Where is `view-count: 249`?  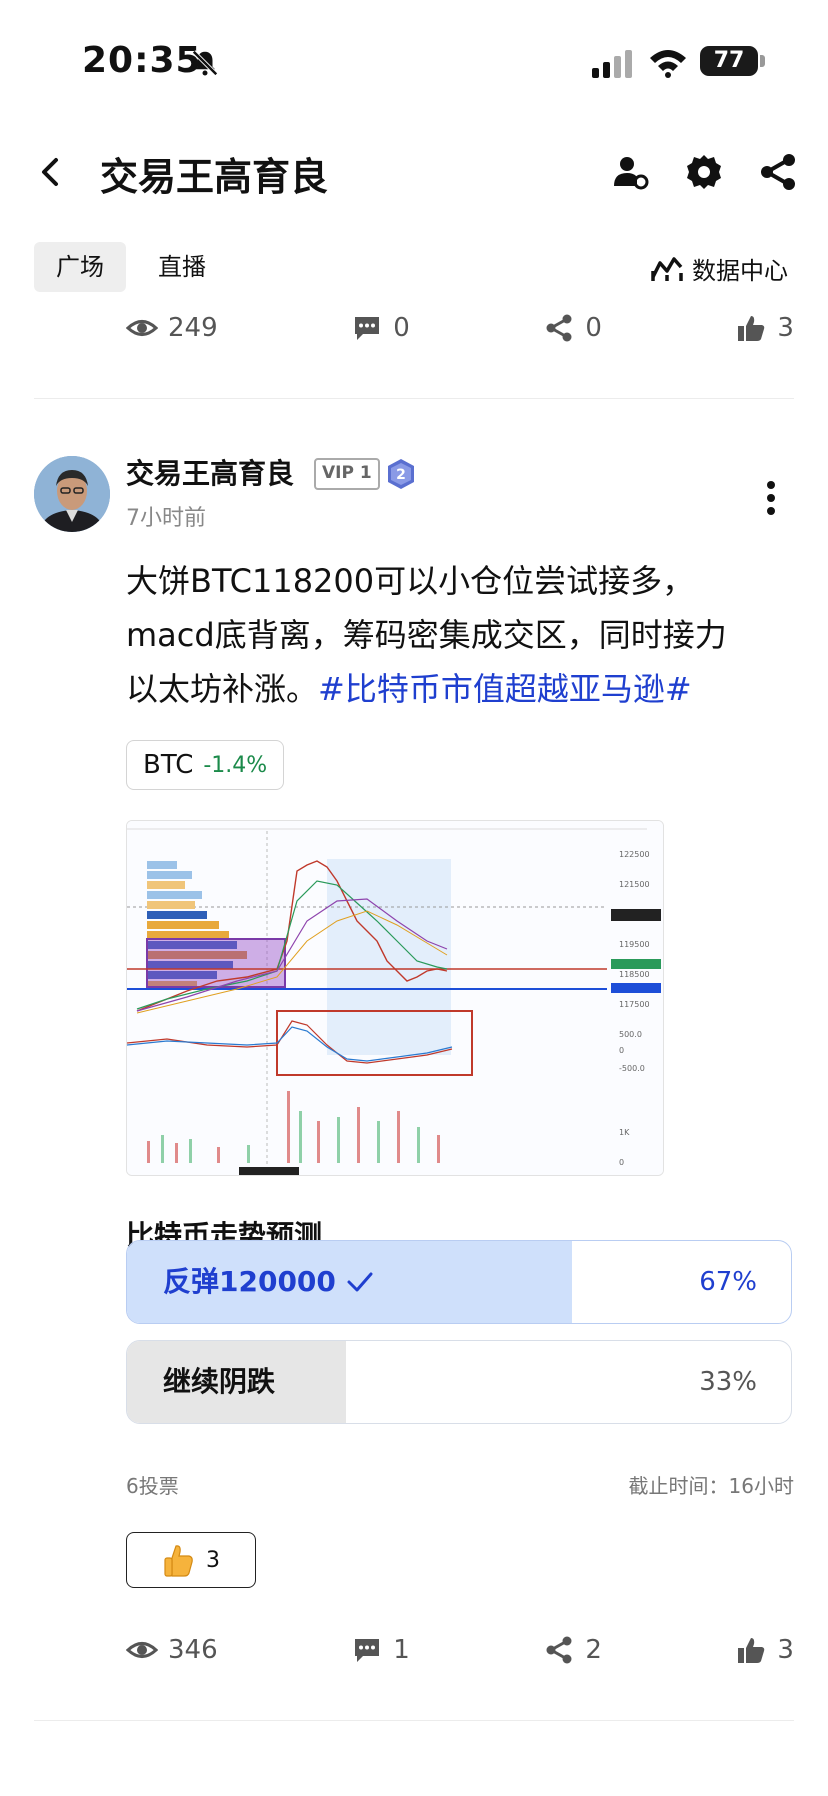 view-count: 249 is located at coordinates (172, 328).